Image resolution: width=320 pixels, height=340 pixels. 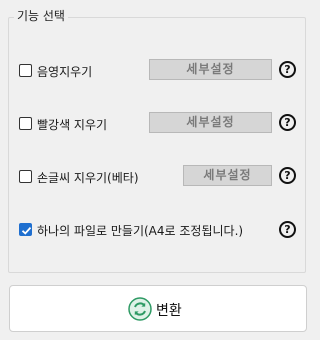 I want to click on red-remove-label: 빨강색 지우기, so click(x=72, y=125).